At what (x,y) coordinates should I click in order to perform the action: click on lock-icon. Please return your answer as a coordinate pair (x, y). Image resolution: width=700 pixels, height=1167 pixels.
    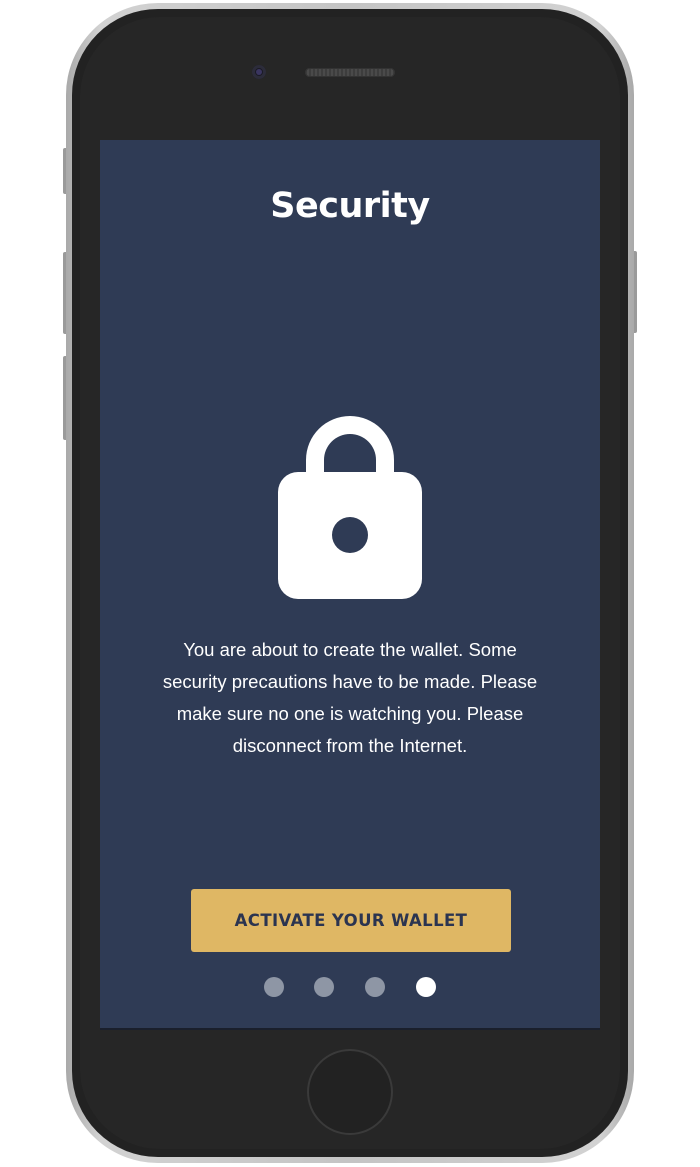
    Looking at the image, I should click on (350, 507).